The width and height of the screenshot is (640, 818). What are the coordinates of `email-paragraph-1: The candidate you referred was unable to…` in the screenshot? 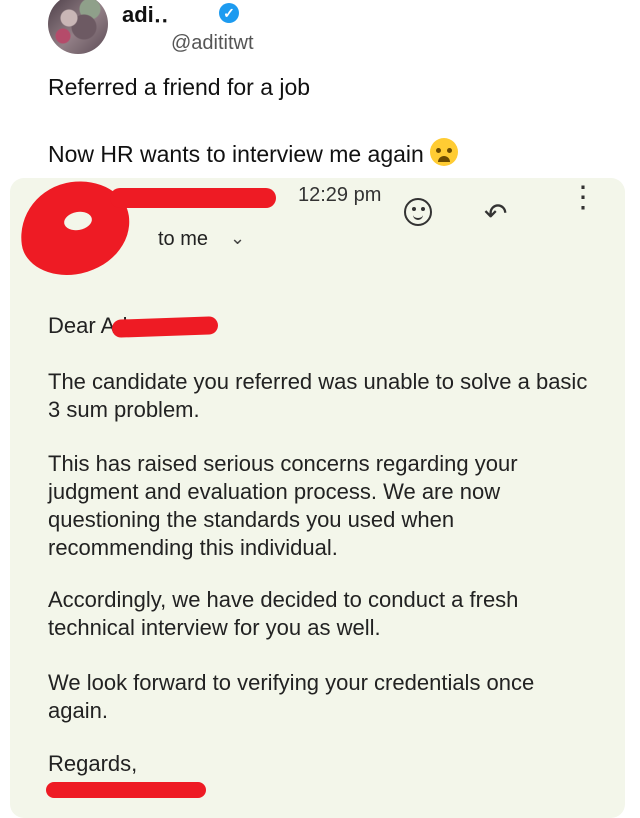 It's located at (318, 395).